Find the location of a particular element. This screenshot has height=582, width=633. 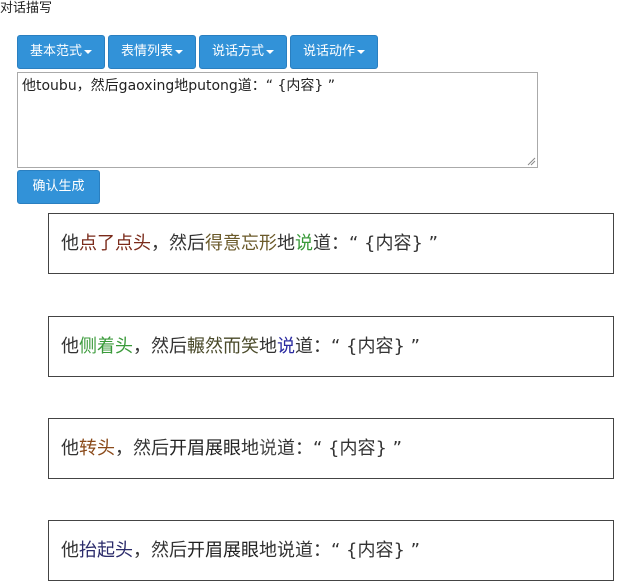

dropdown-label: 表情列表 is located at coordinates (147, 51).